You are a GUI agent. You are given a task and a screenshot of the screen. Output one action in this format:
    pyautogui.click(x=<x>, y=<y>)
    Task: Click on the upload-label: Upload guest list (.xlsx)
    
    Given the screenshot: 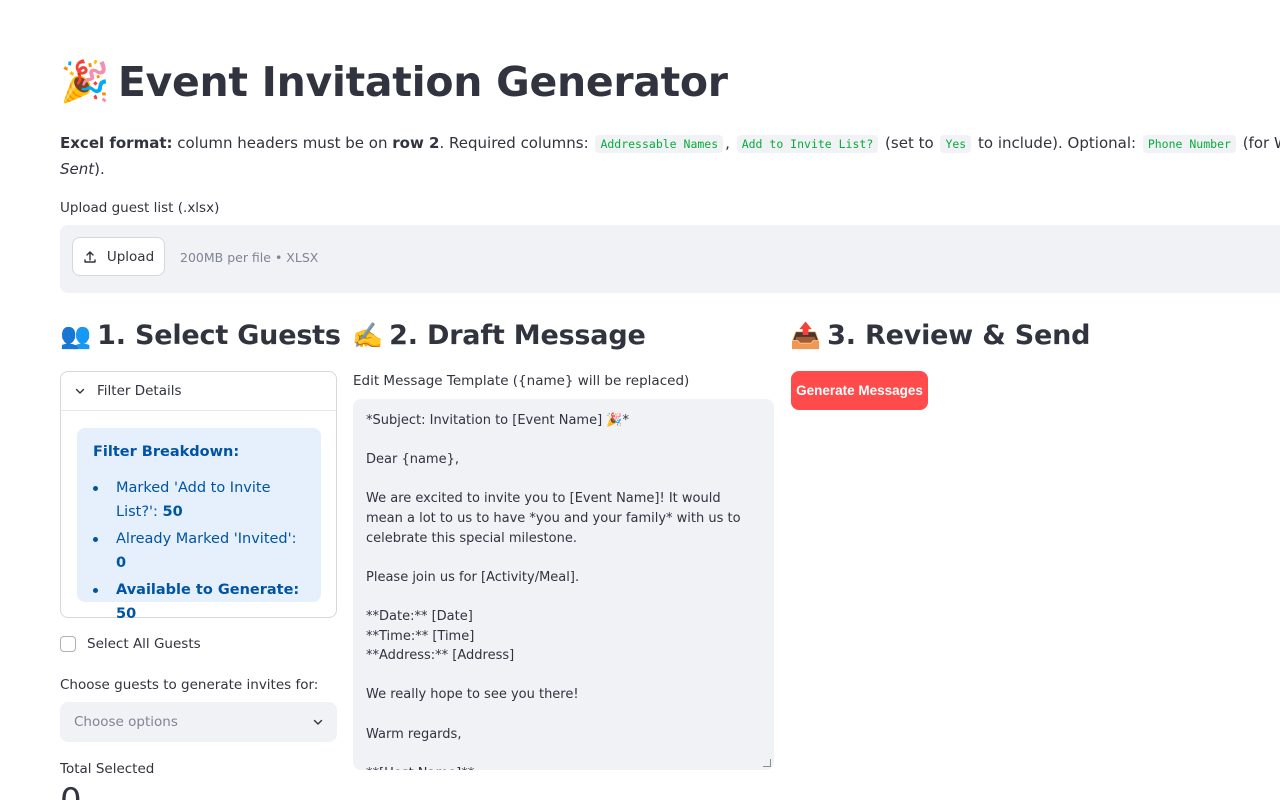 What is the action you would take?
    pyautogui.click(x=140, y=208)
    